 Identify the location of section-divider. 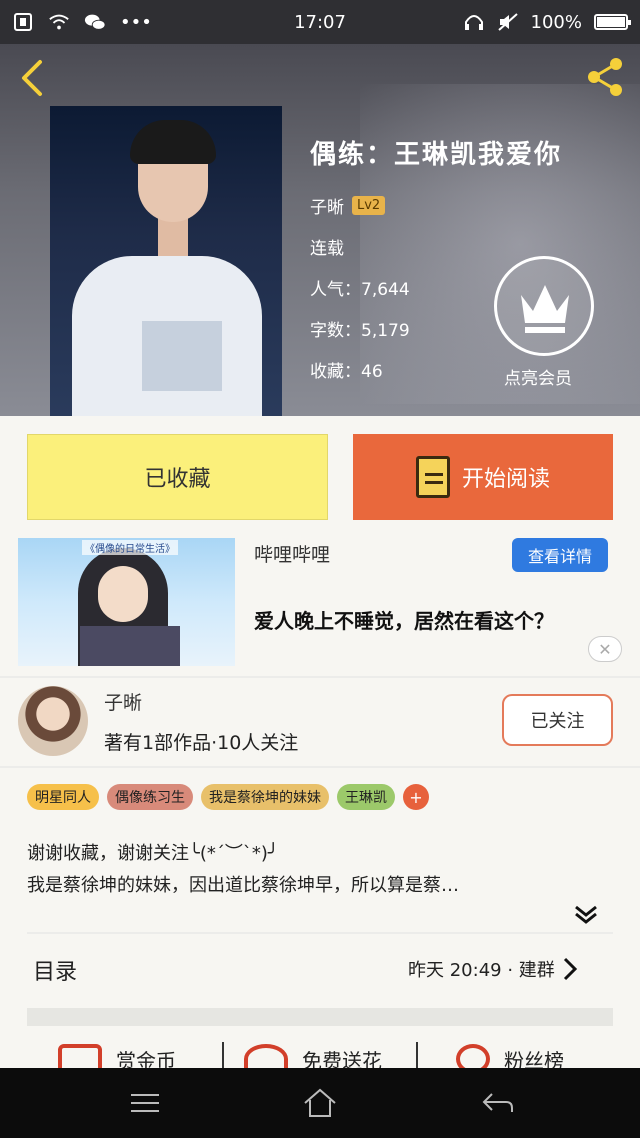
(320, 1017).